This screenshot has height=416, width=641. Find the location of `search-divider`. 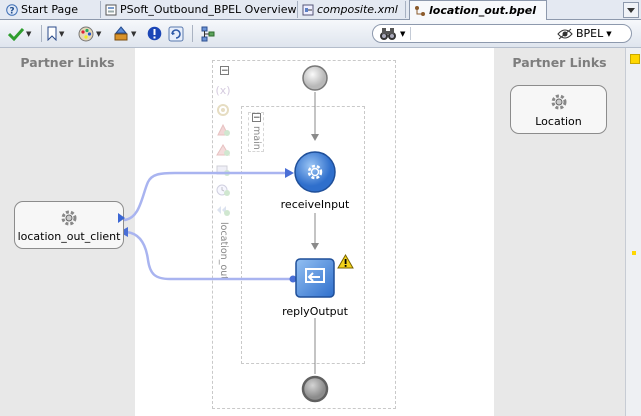

search-divider is located at coordinates (410, 33).